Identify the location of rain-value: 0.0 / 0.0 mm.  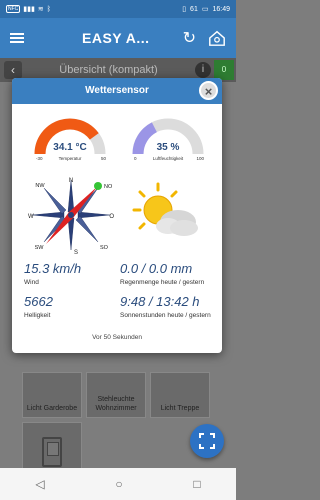
(156, 268).